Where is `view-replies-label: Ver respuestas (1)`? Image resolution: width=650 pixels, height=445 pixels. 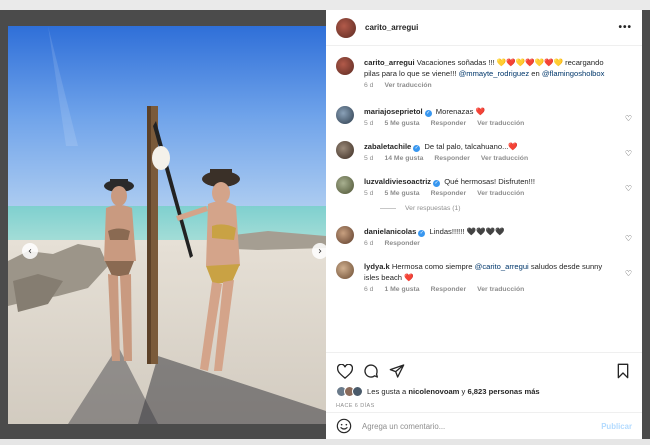 view-replies-label: Ver respuestas (1) is located at coordinates (433, 208).